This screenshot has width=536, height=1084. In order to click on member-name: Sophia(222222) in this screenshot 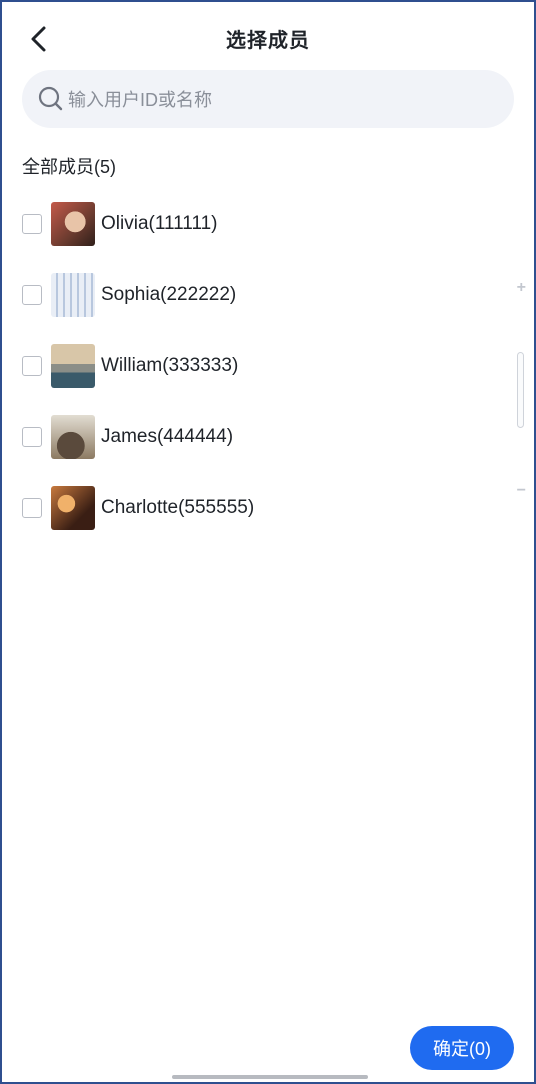, I will do `click(169, 294)`.